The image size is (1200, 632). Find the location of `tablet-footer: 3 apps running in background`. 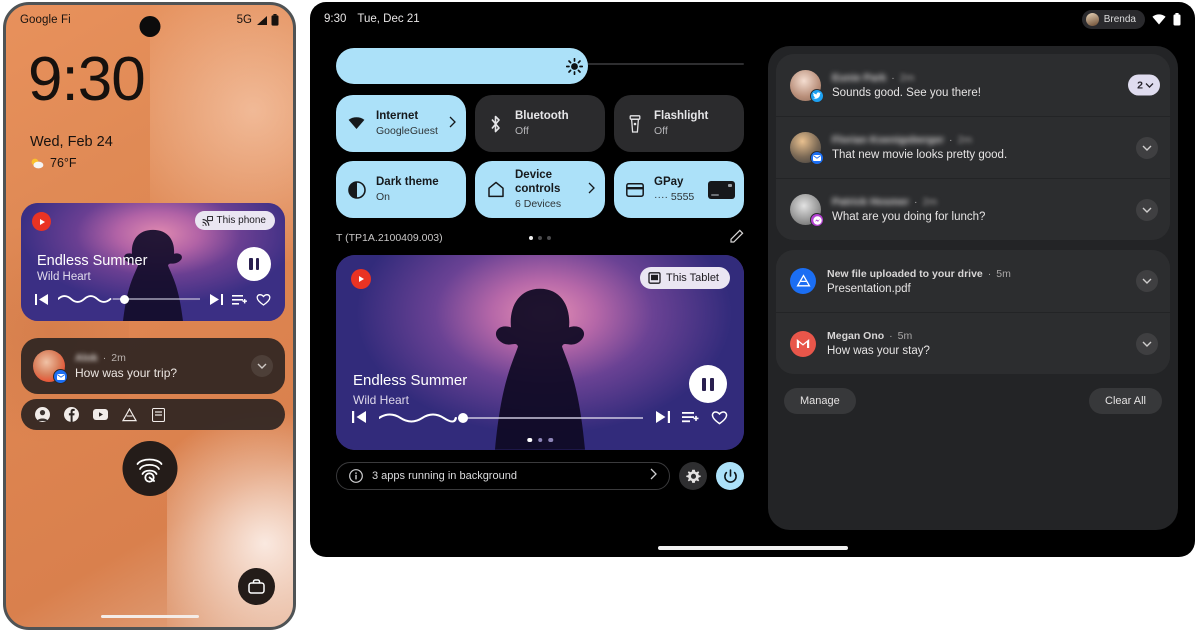

tablet-footer: 3 apps running in background is located at coordinates (540, 476).